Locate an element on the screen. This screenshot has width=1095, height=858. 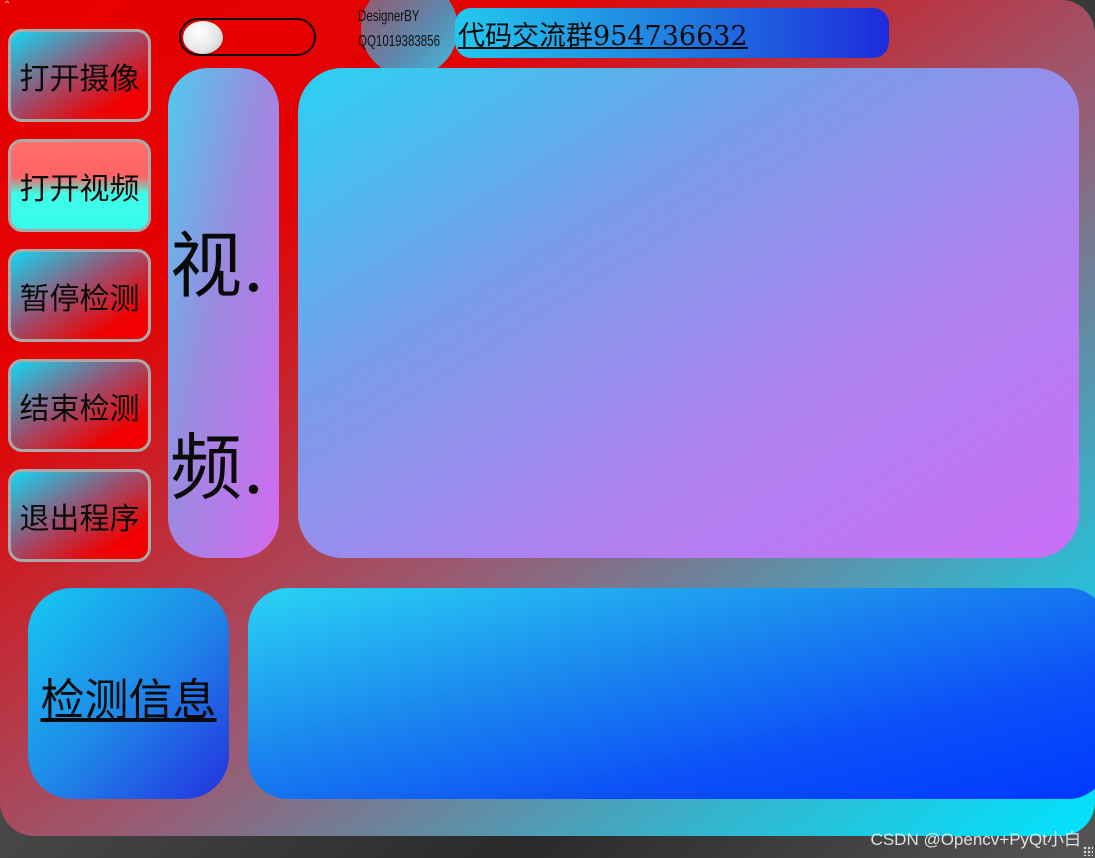
pause-detection-button: 暂停检测 is located at coordinates (79, 295).